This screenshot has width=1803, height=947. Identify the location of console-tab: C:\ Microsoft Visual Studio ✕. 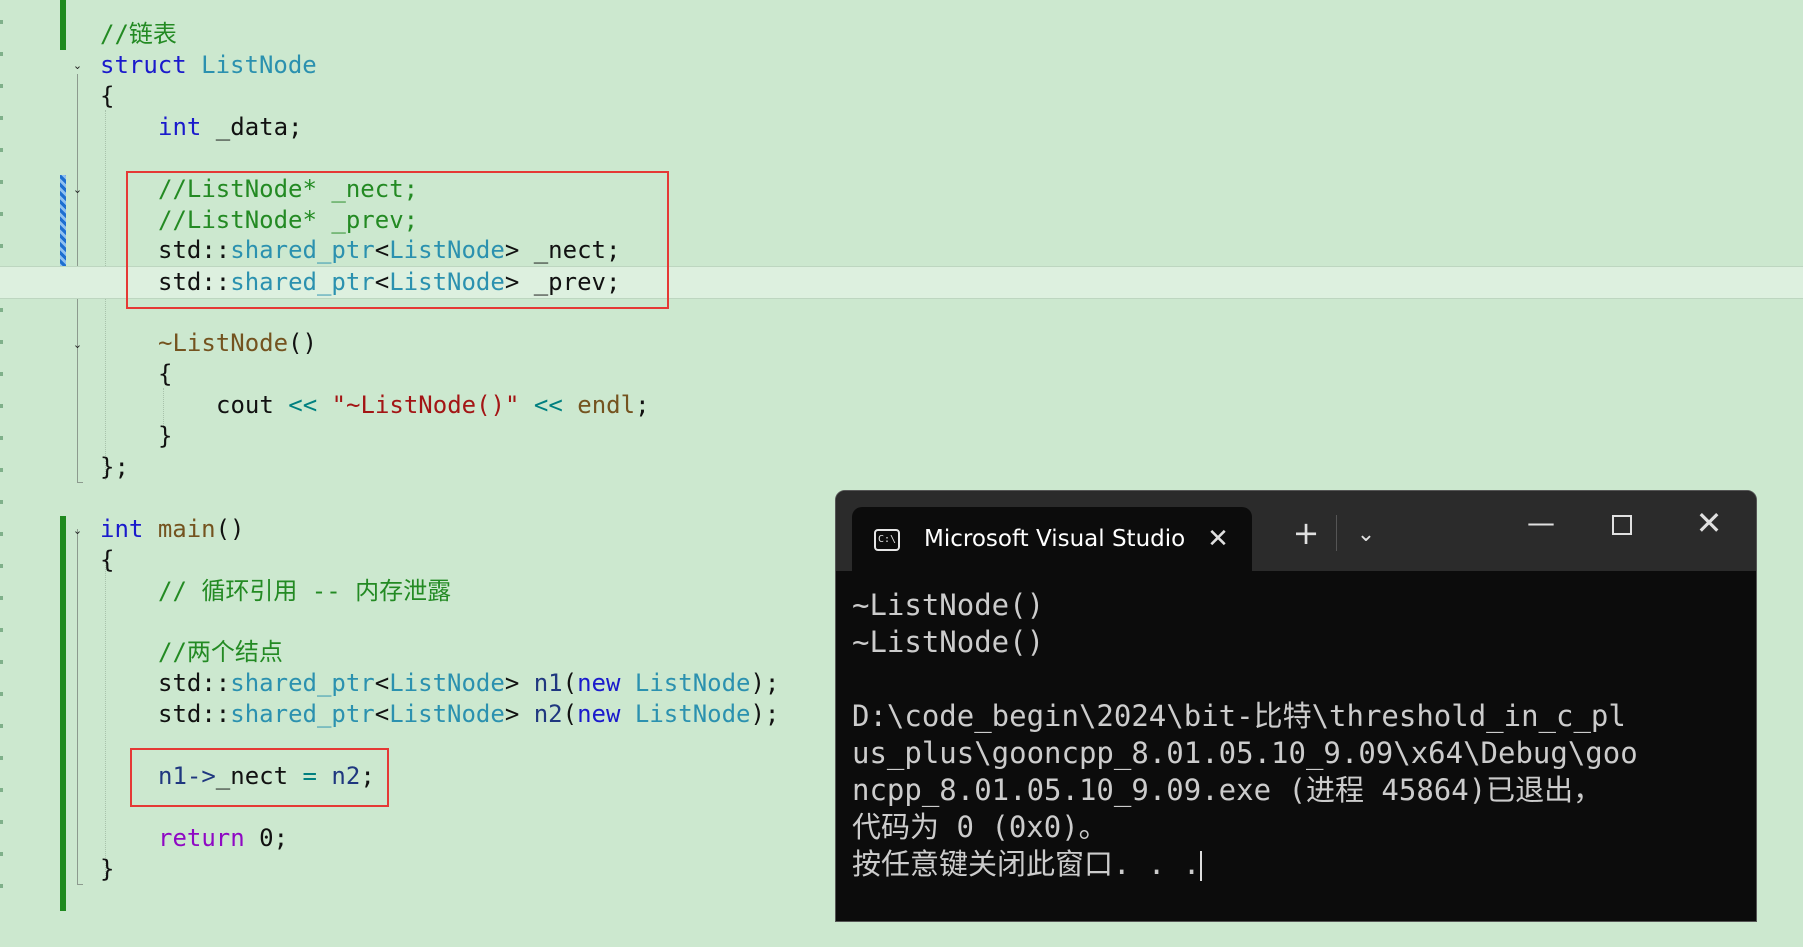
(1052, 539).